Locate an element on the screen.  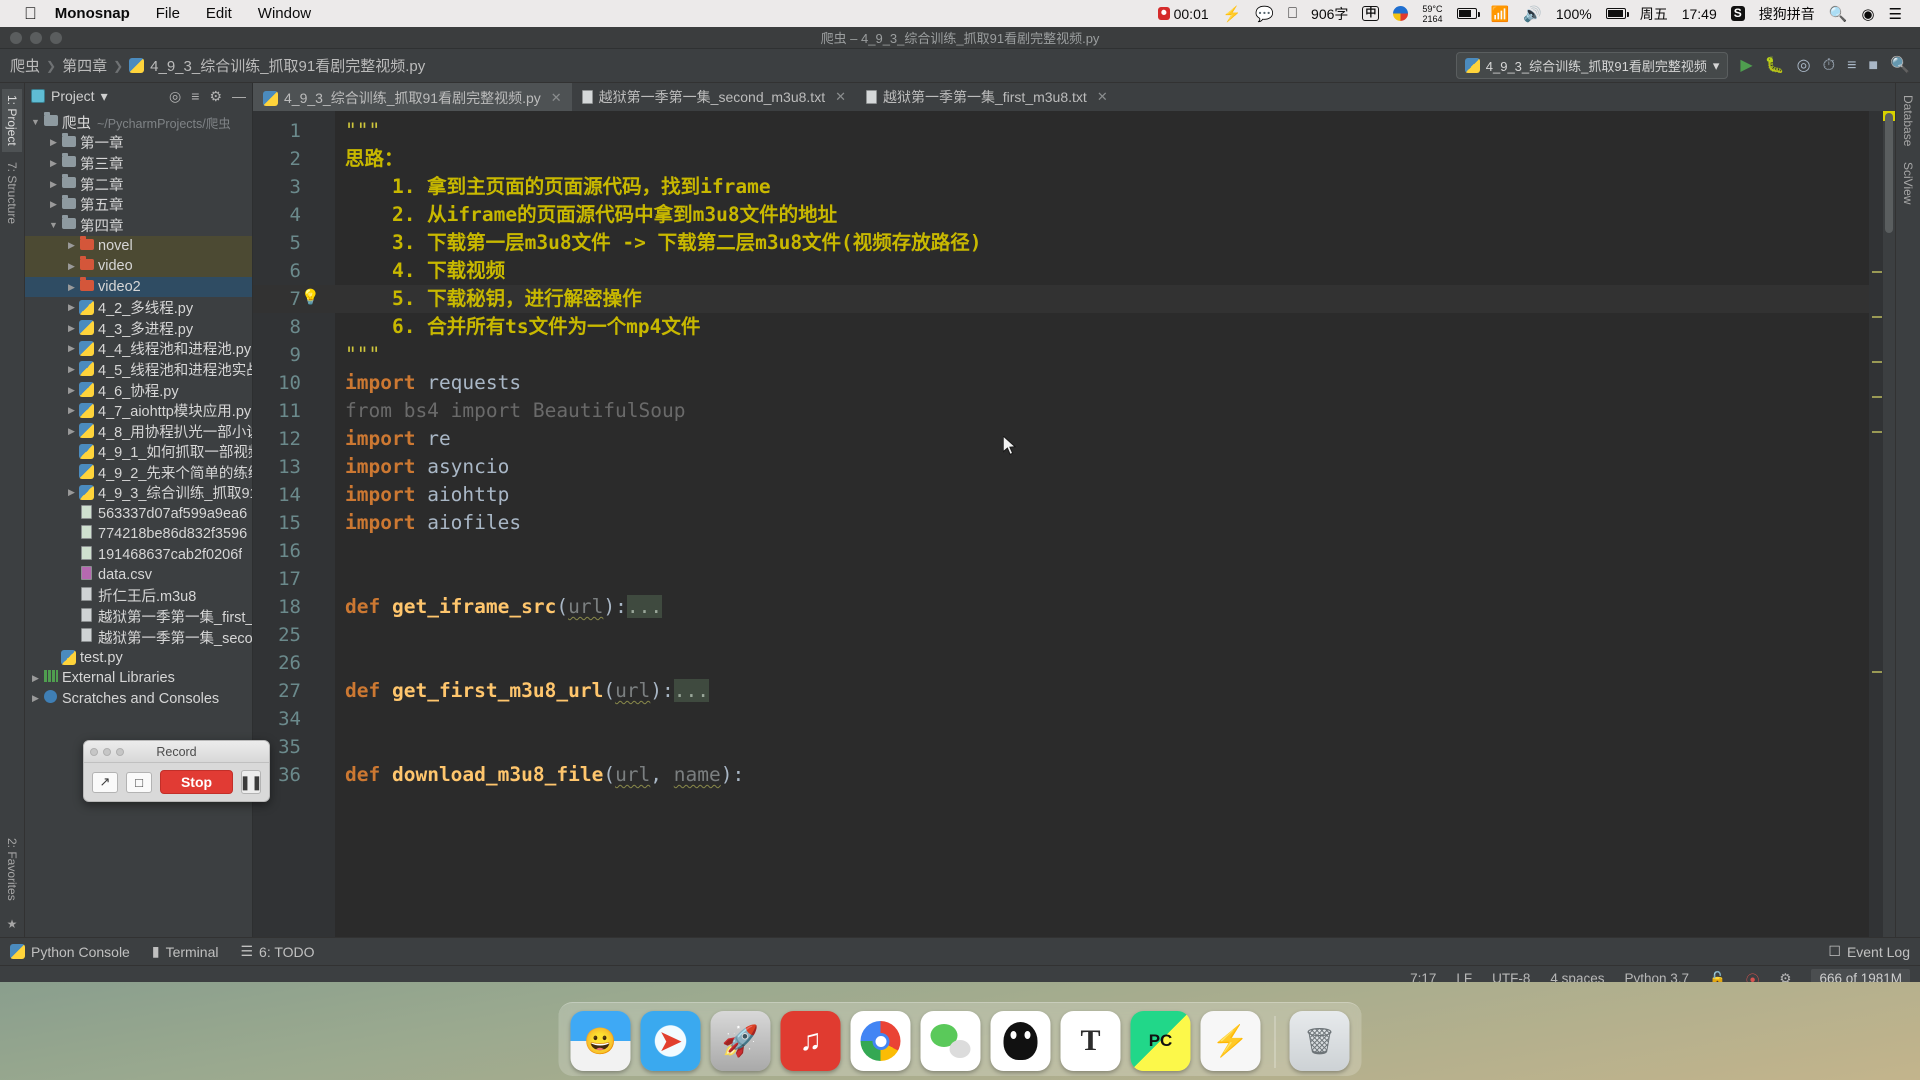
record-zoom-button is located at coordinates (120, 751).